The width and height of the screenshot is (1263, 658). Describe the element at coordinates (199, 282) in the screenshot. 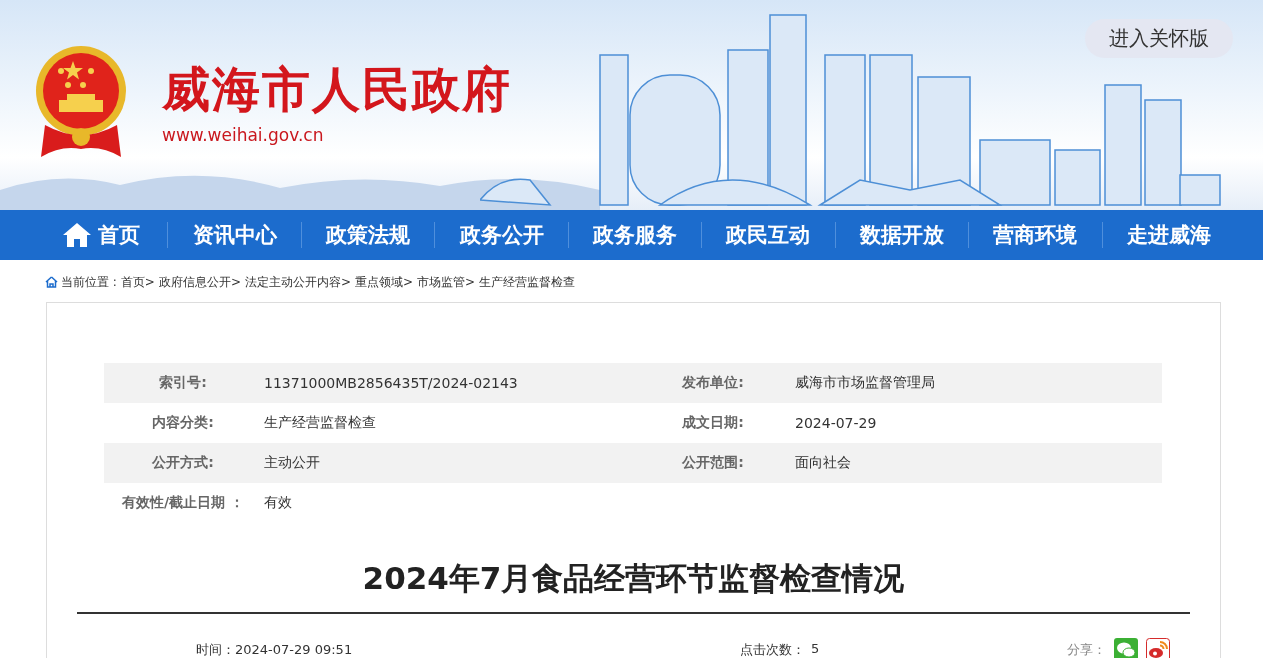

I see `breadcrumb-link: 政府信息公开>` at that location.